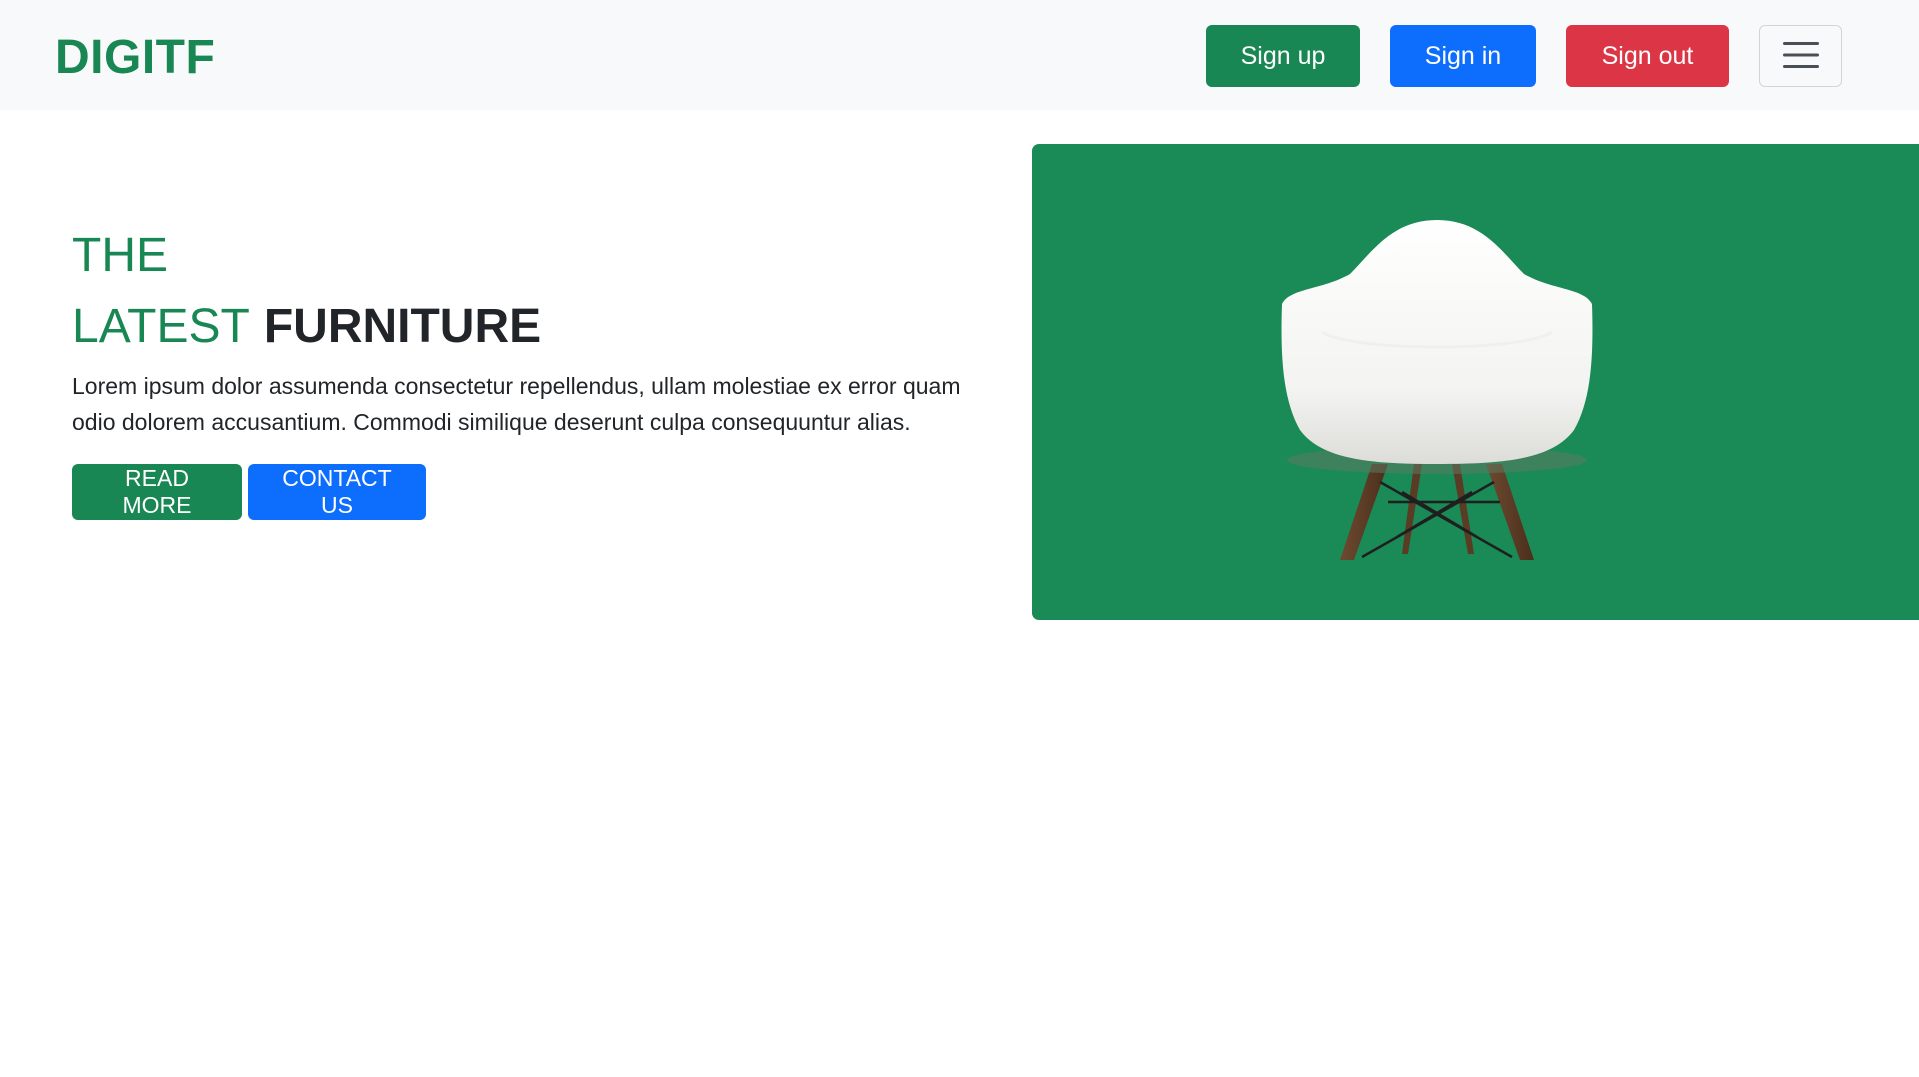 The image size is (1919, 1077). I want to click on hero-title-accent: LATEST, so click(161, 326).